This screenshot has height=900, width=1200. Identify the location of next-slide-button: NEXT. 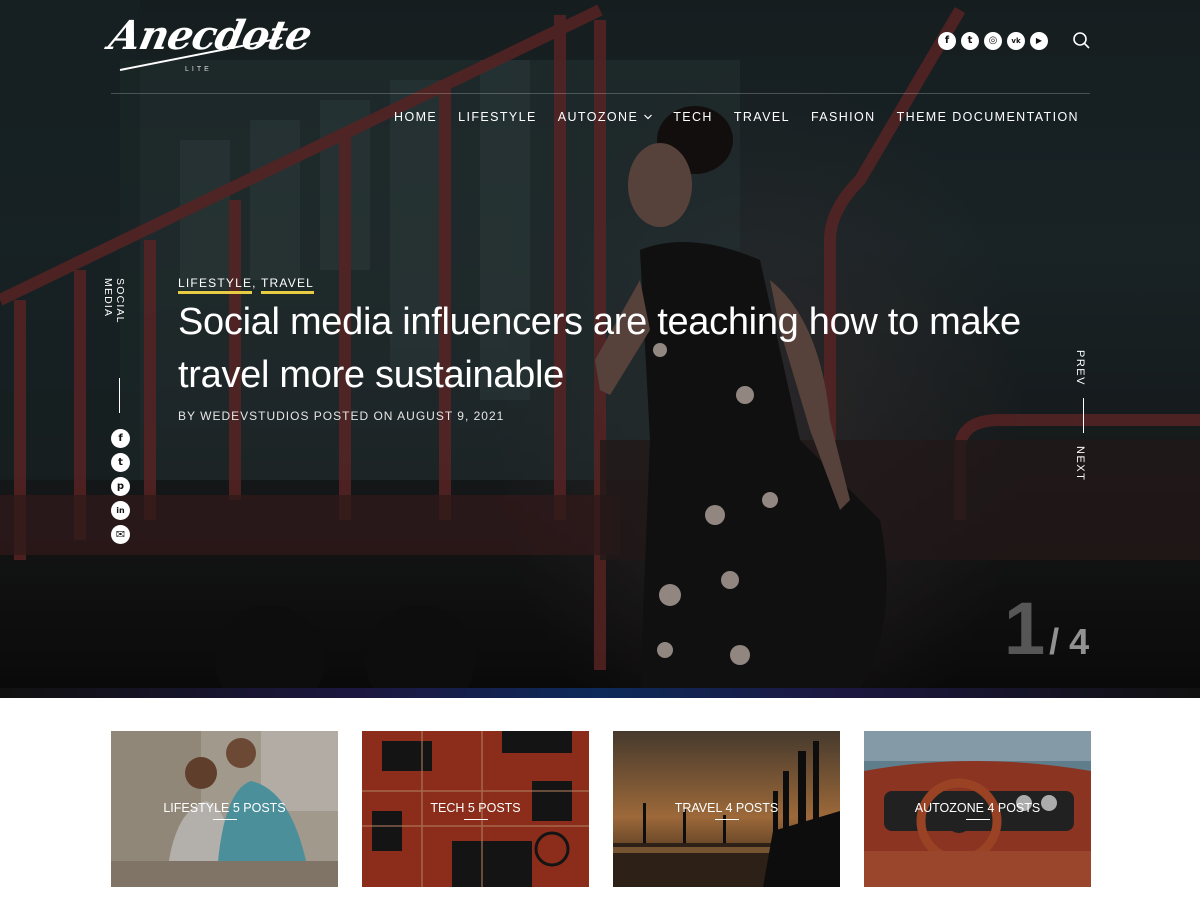
(1080, 463).